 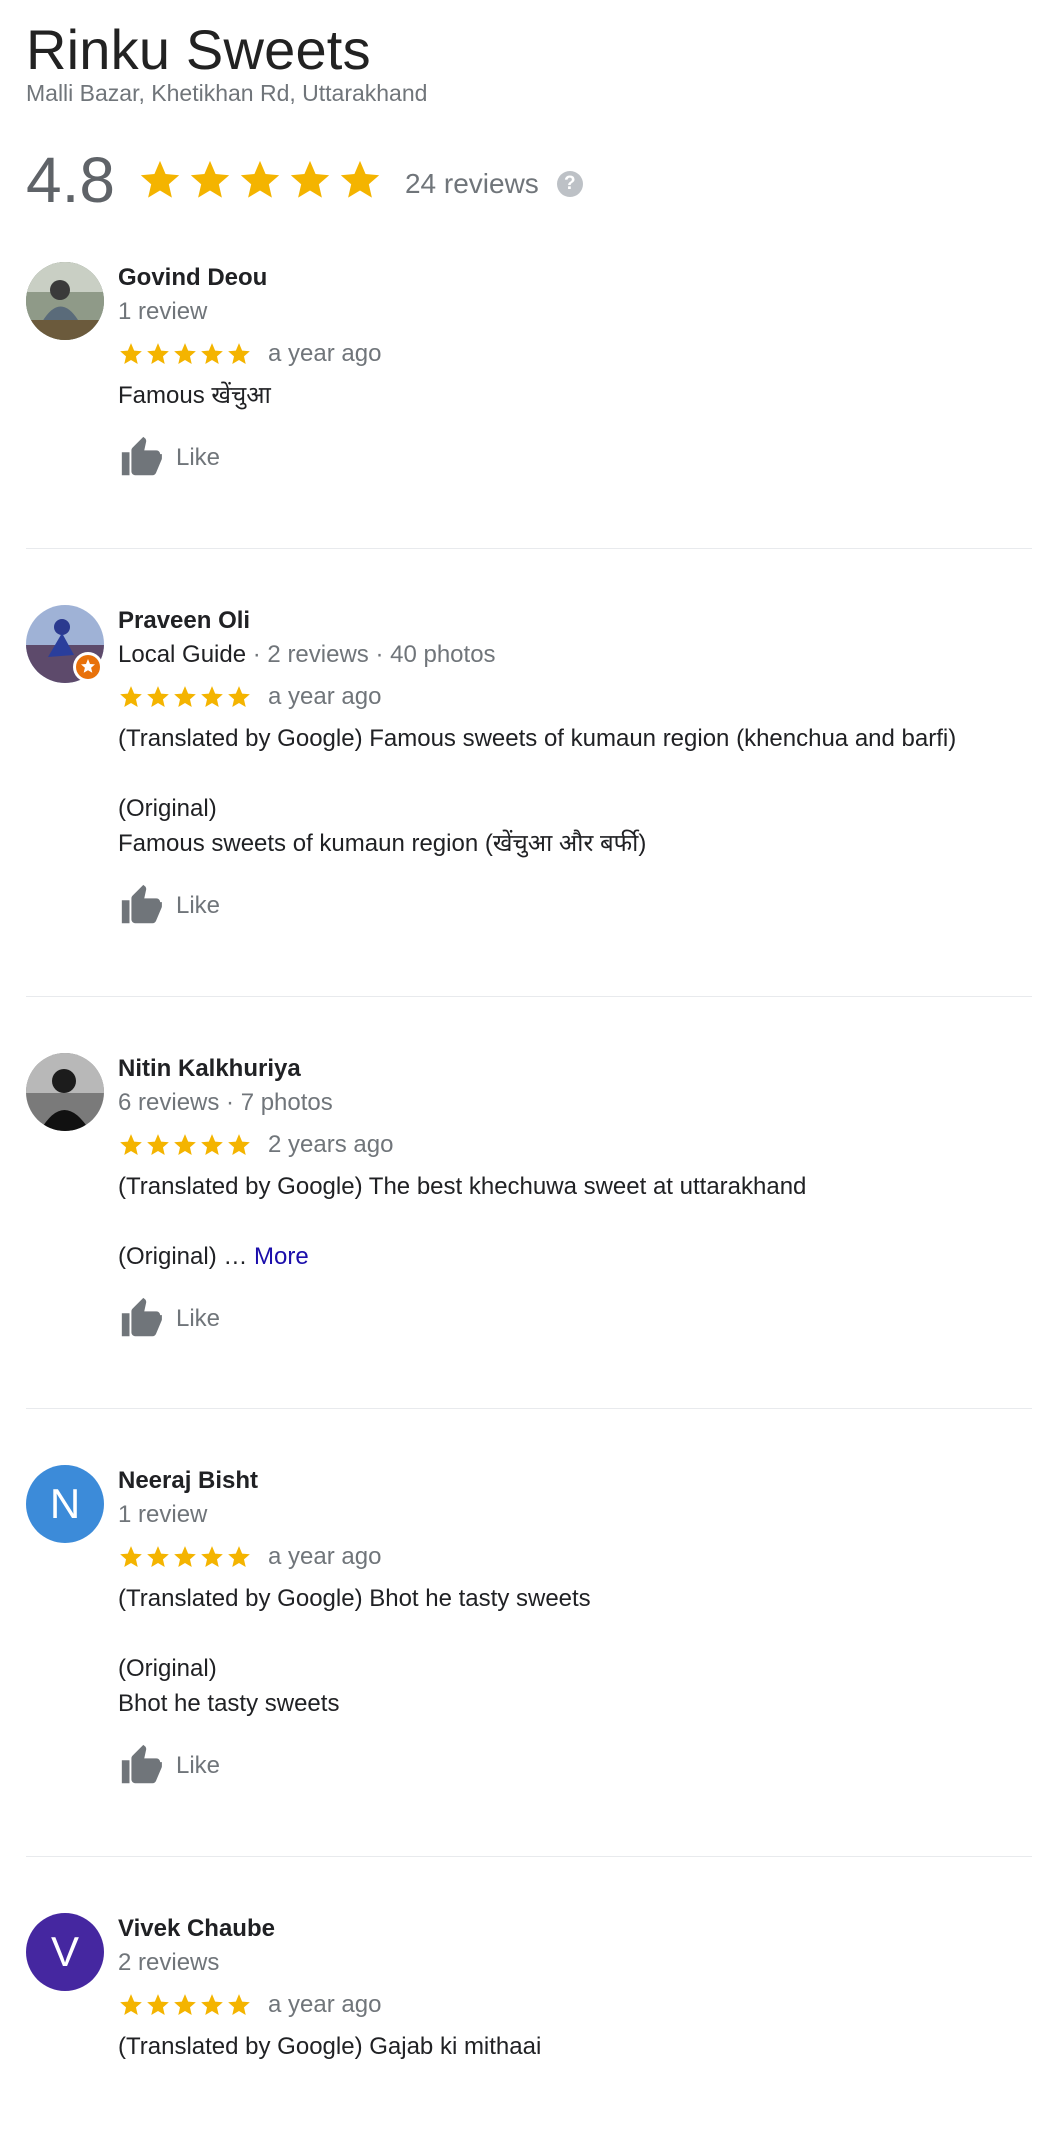 I want to click on review-original-line: (Original) … More, so click(x=575, y=1256).